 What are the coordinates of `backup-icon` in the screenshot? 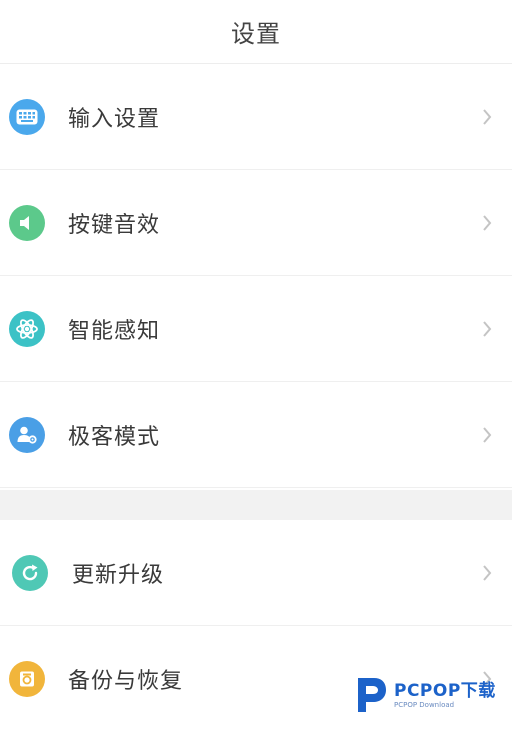 It's located at (27, 679).